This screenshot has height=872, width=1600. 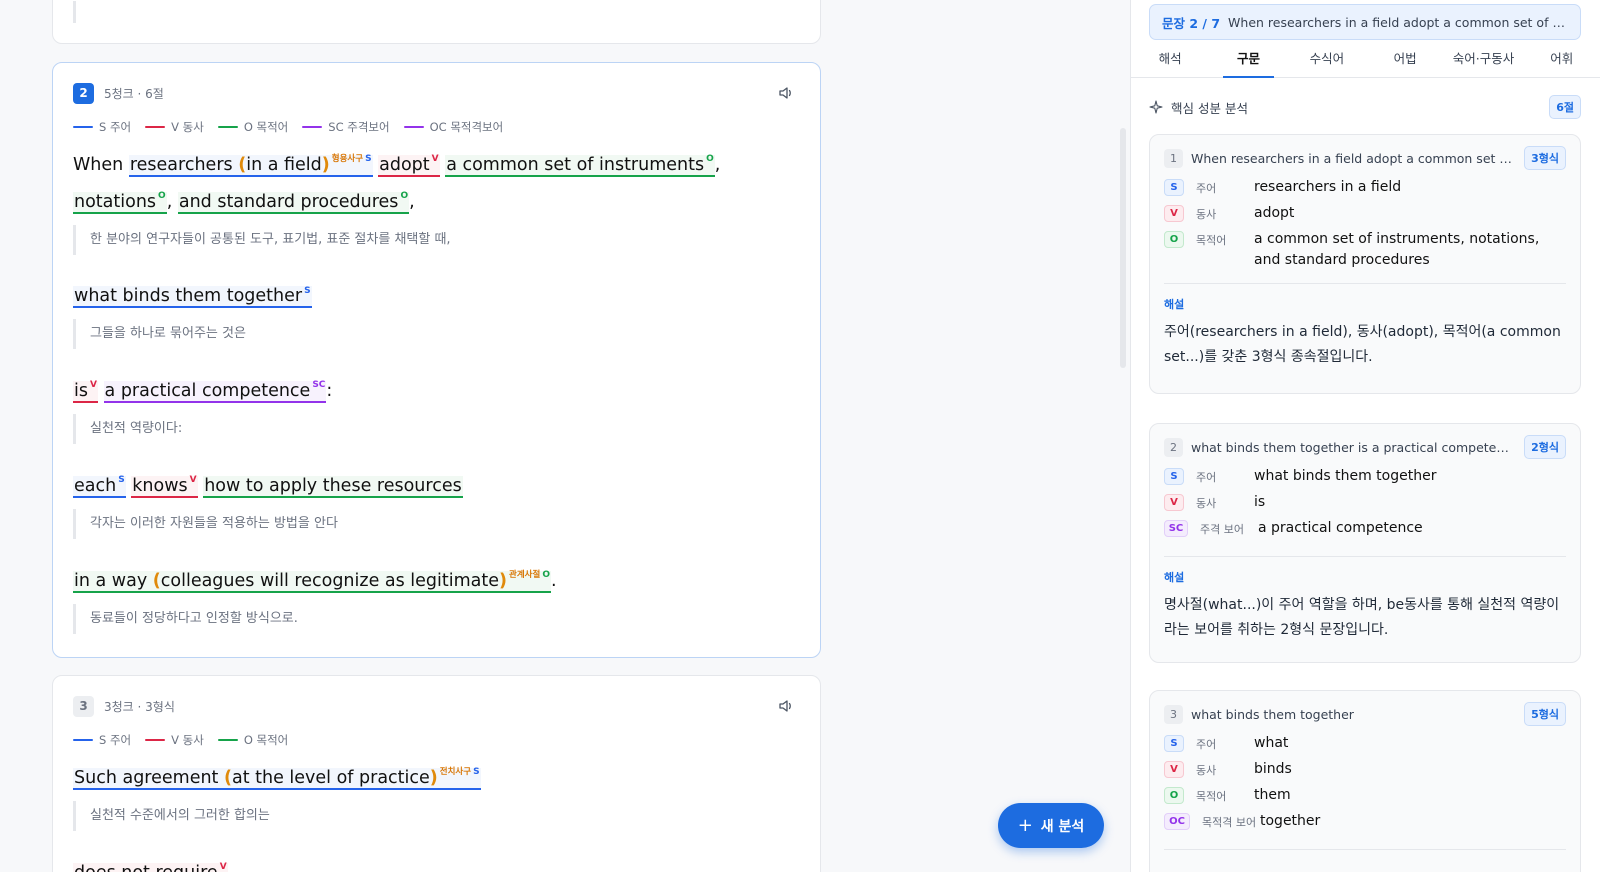 I want to click on chunk-meta: 5청크 · 6절, so click(x=134, y=93).